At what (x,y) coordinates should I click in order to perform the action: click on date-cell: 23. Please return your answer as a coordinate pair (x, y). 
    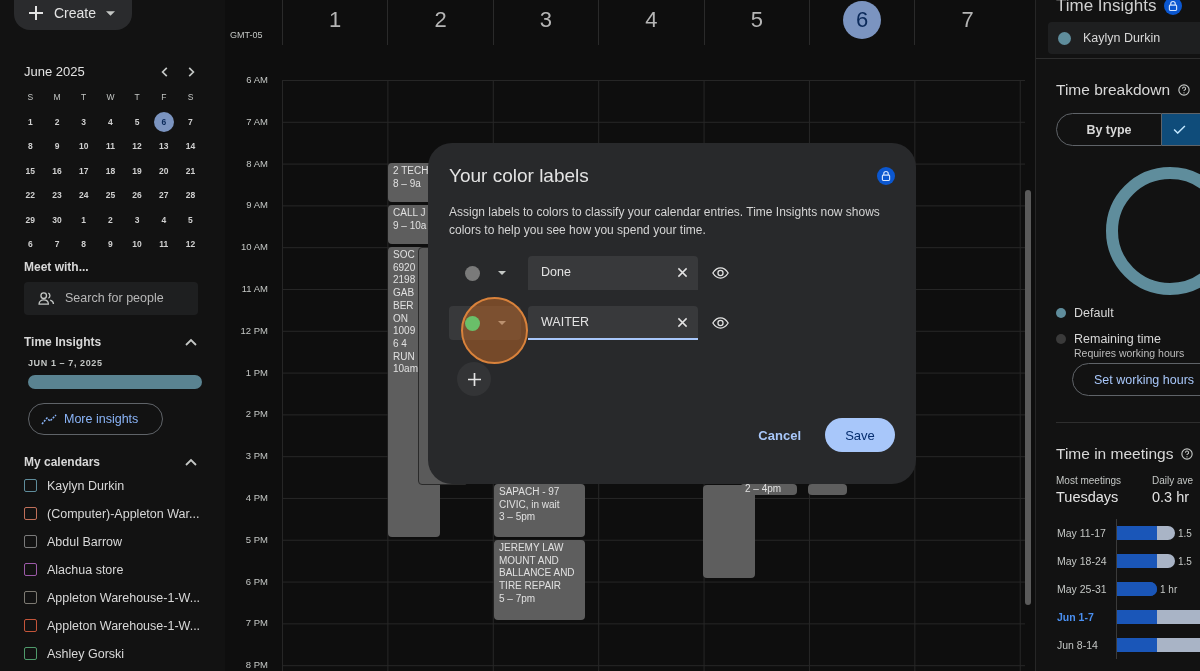
    Looking at the image, I should click on (57, 195).